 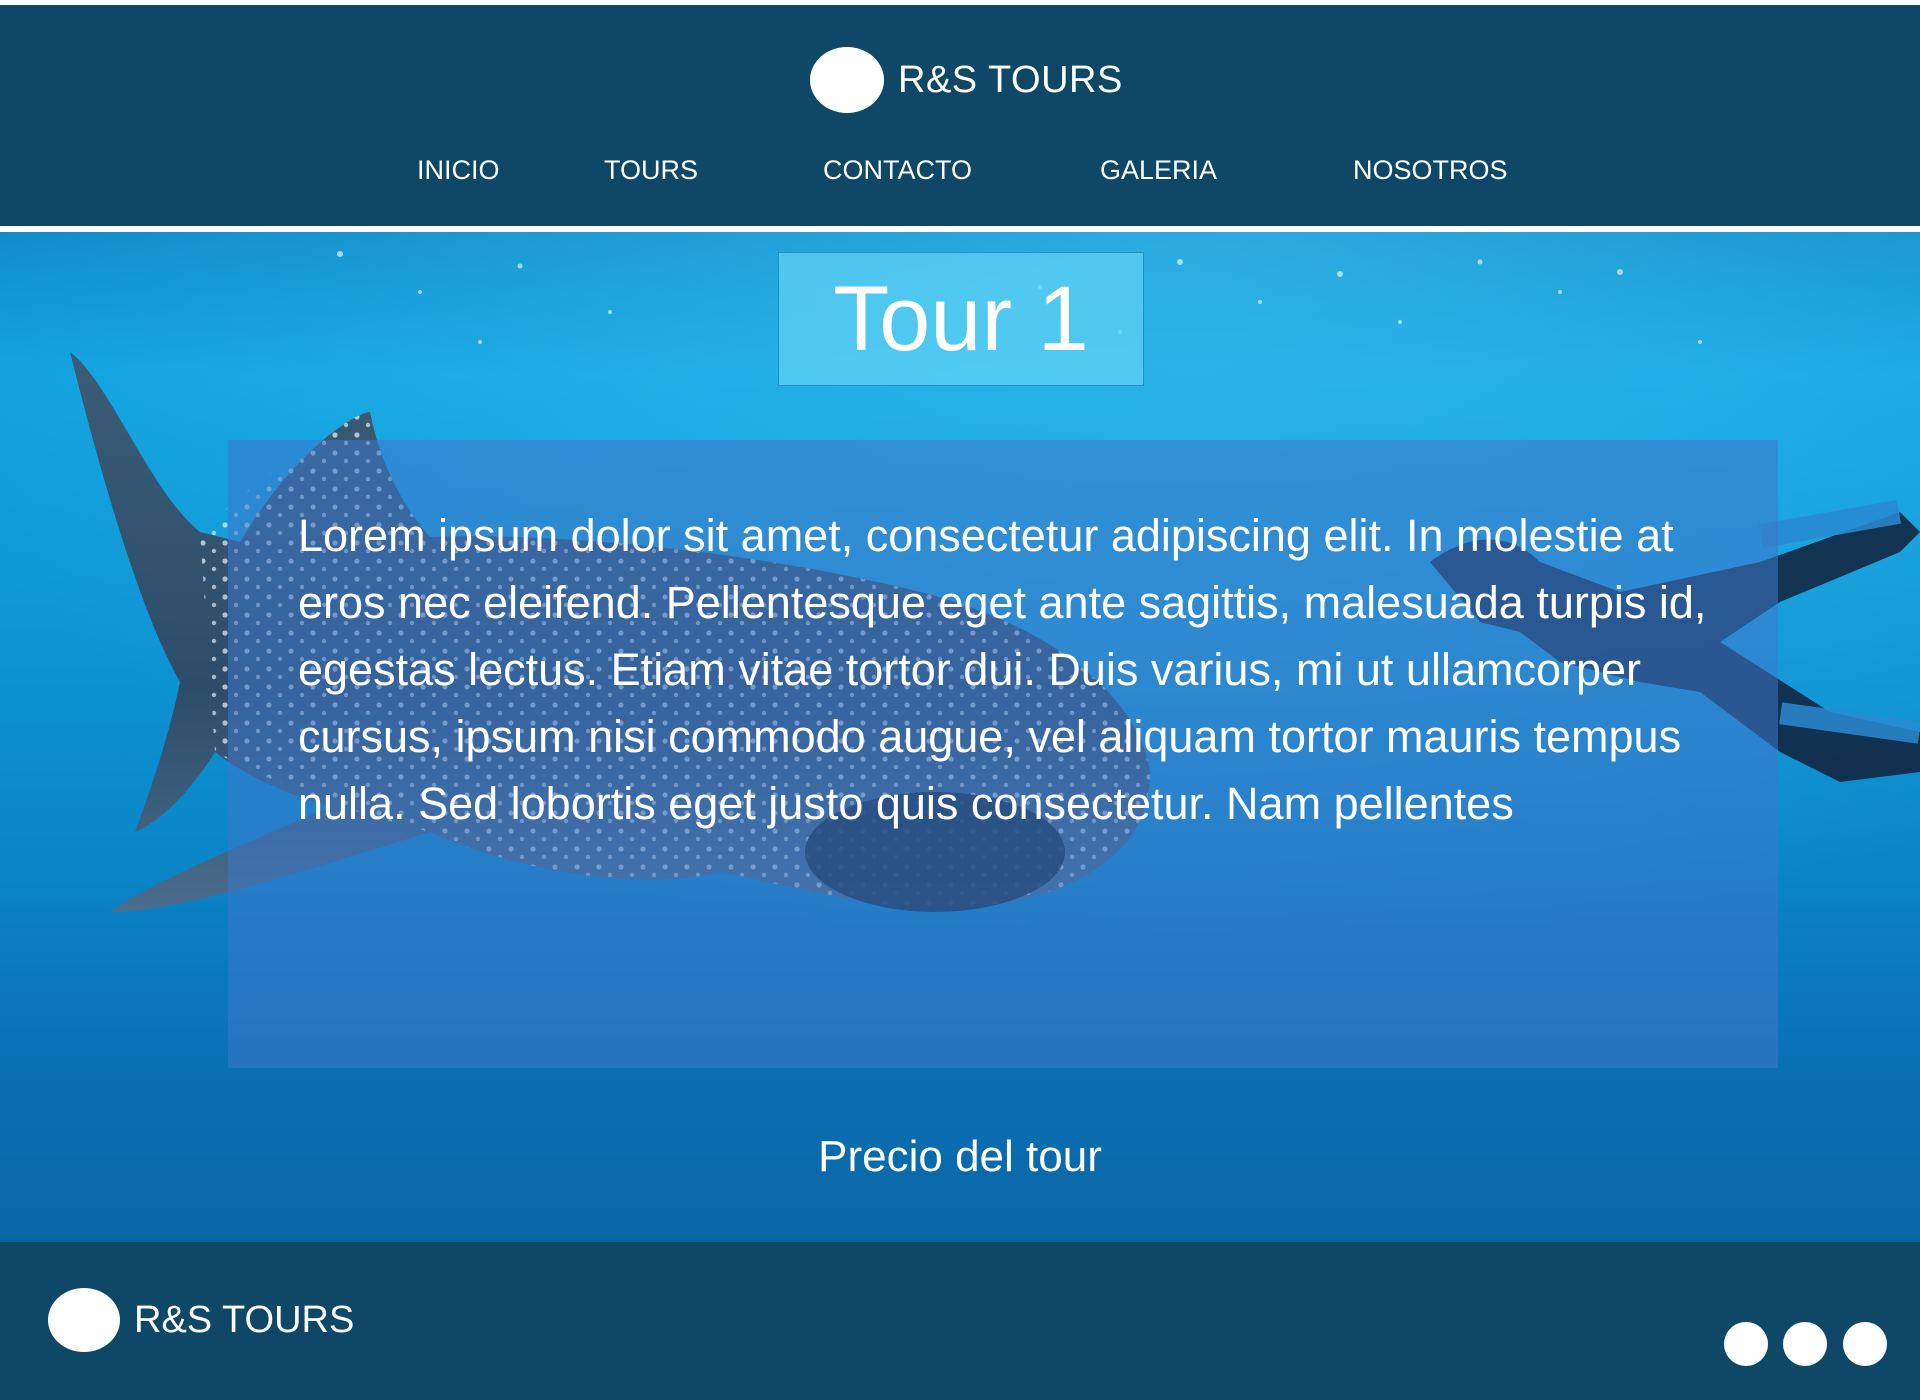 I want to click on main-nav: INICIO TOURS CONTACTO GALERIA NOSOTROS, so click(x=960, y=177).